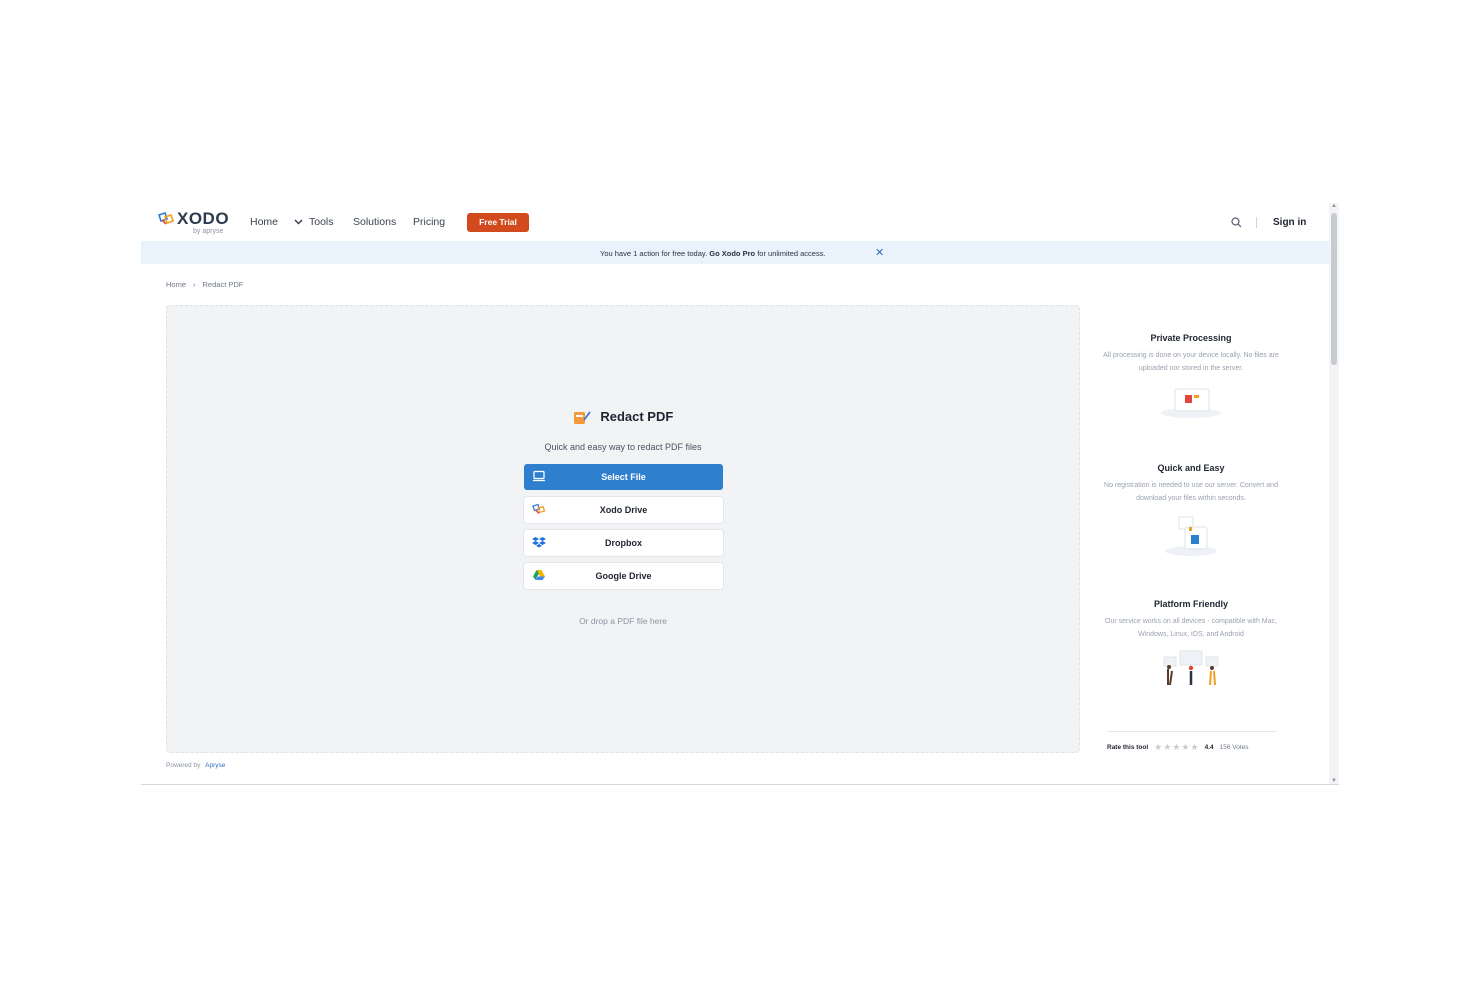 This screenshot has width=1480, height=987. What do you see at coordinates (176, 284) in the screenshot?
I see `breadcrumb-home: Home` at bounding box center [176, 284].